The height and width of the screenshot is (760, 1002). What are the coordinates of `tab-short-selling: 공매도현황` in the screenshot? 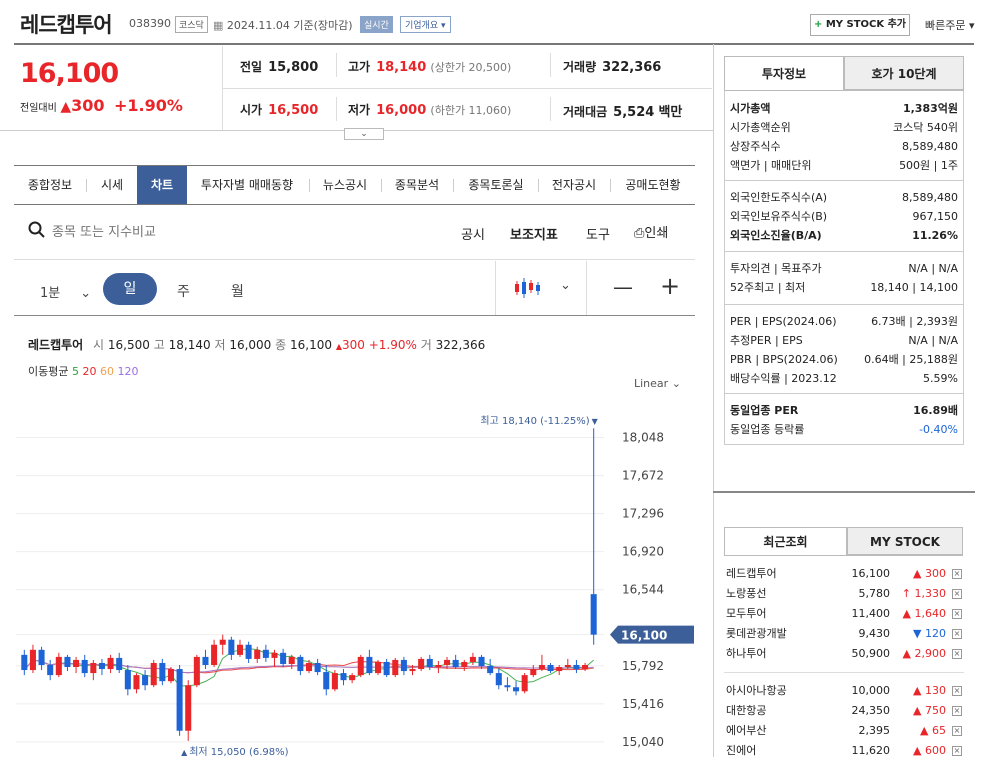 It's located at (653, 185).